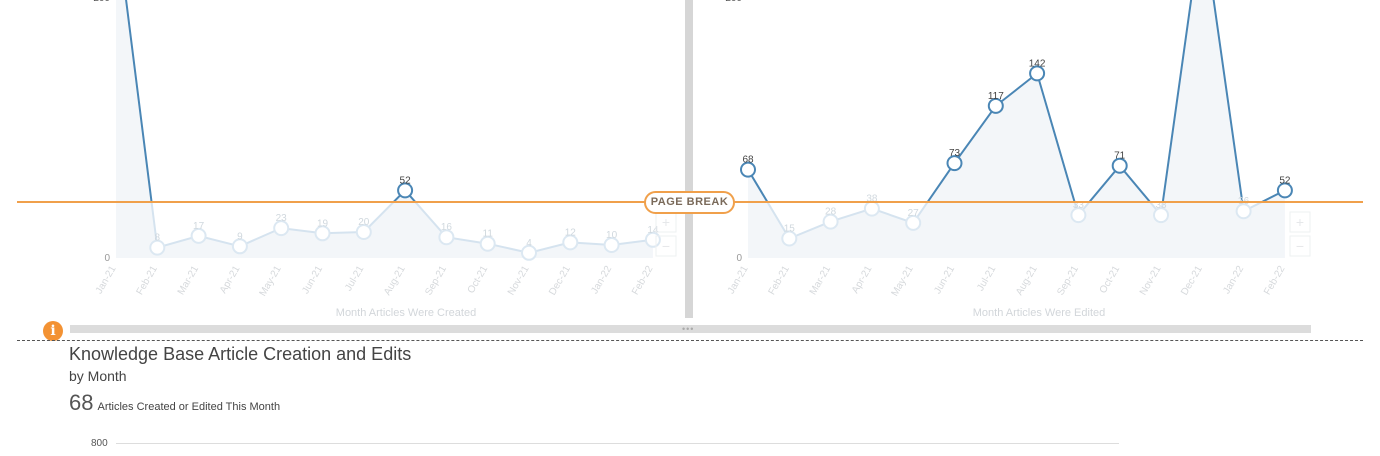 This screenshot has height=456, width=1380. What do you see at coordinates (364, 222) in the screenshot?
I see `data-label: 20` at bounding box center [364, 222].